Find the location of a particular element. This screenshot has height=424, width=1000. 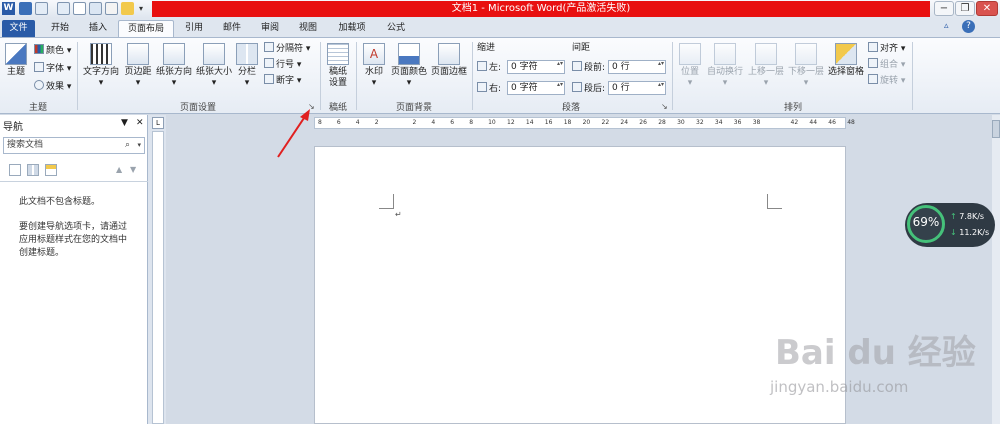

customize-quick-access-icon: ▾ is located at coordinates (143, 8).